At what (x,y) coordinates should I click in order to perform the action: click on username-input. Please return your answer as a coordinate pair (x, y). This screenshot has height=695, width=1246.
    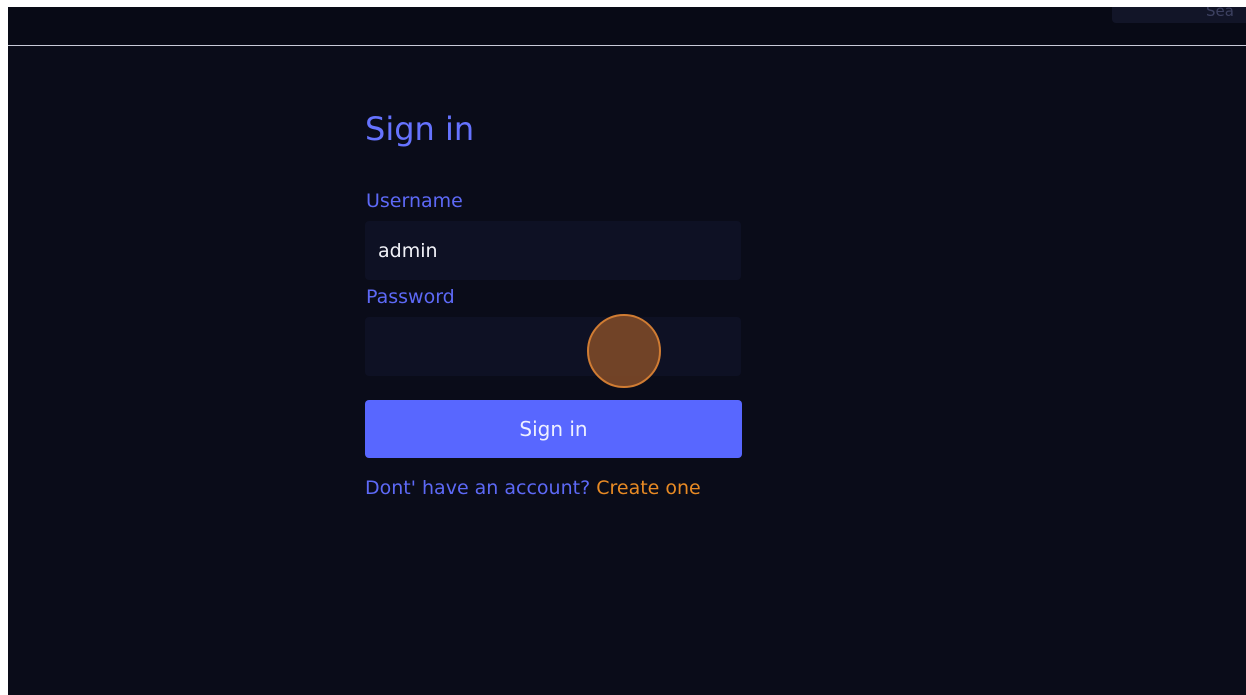
    Looking at the image, I should click on (553, 250).